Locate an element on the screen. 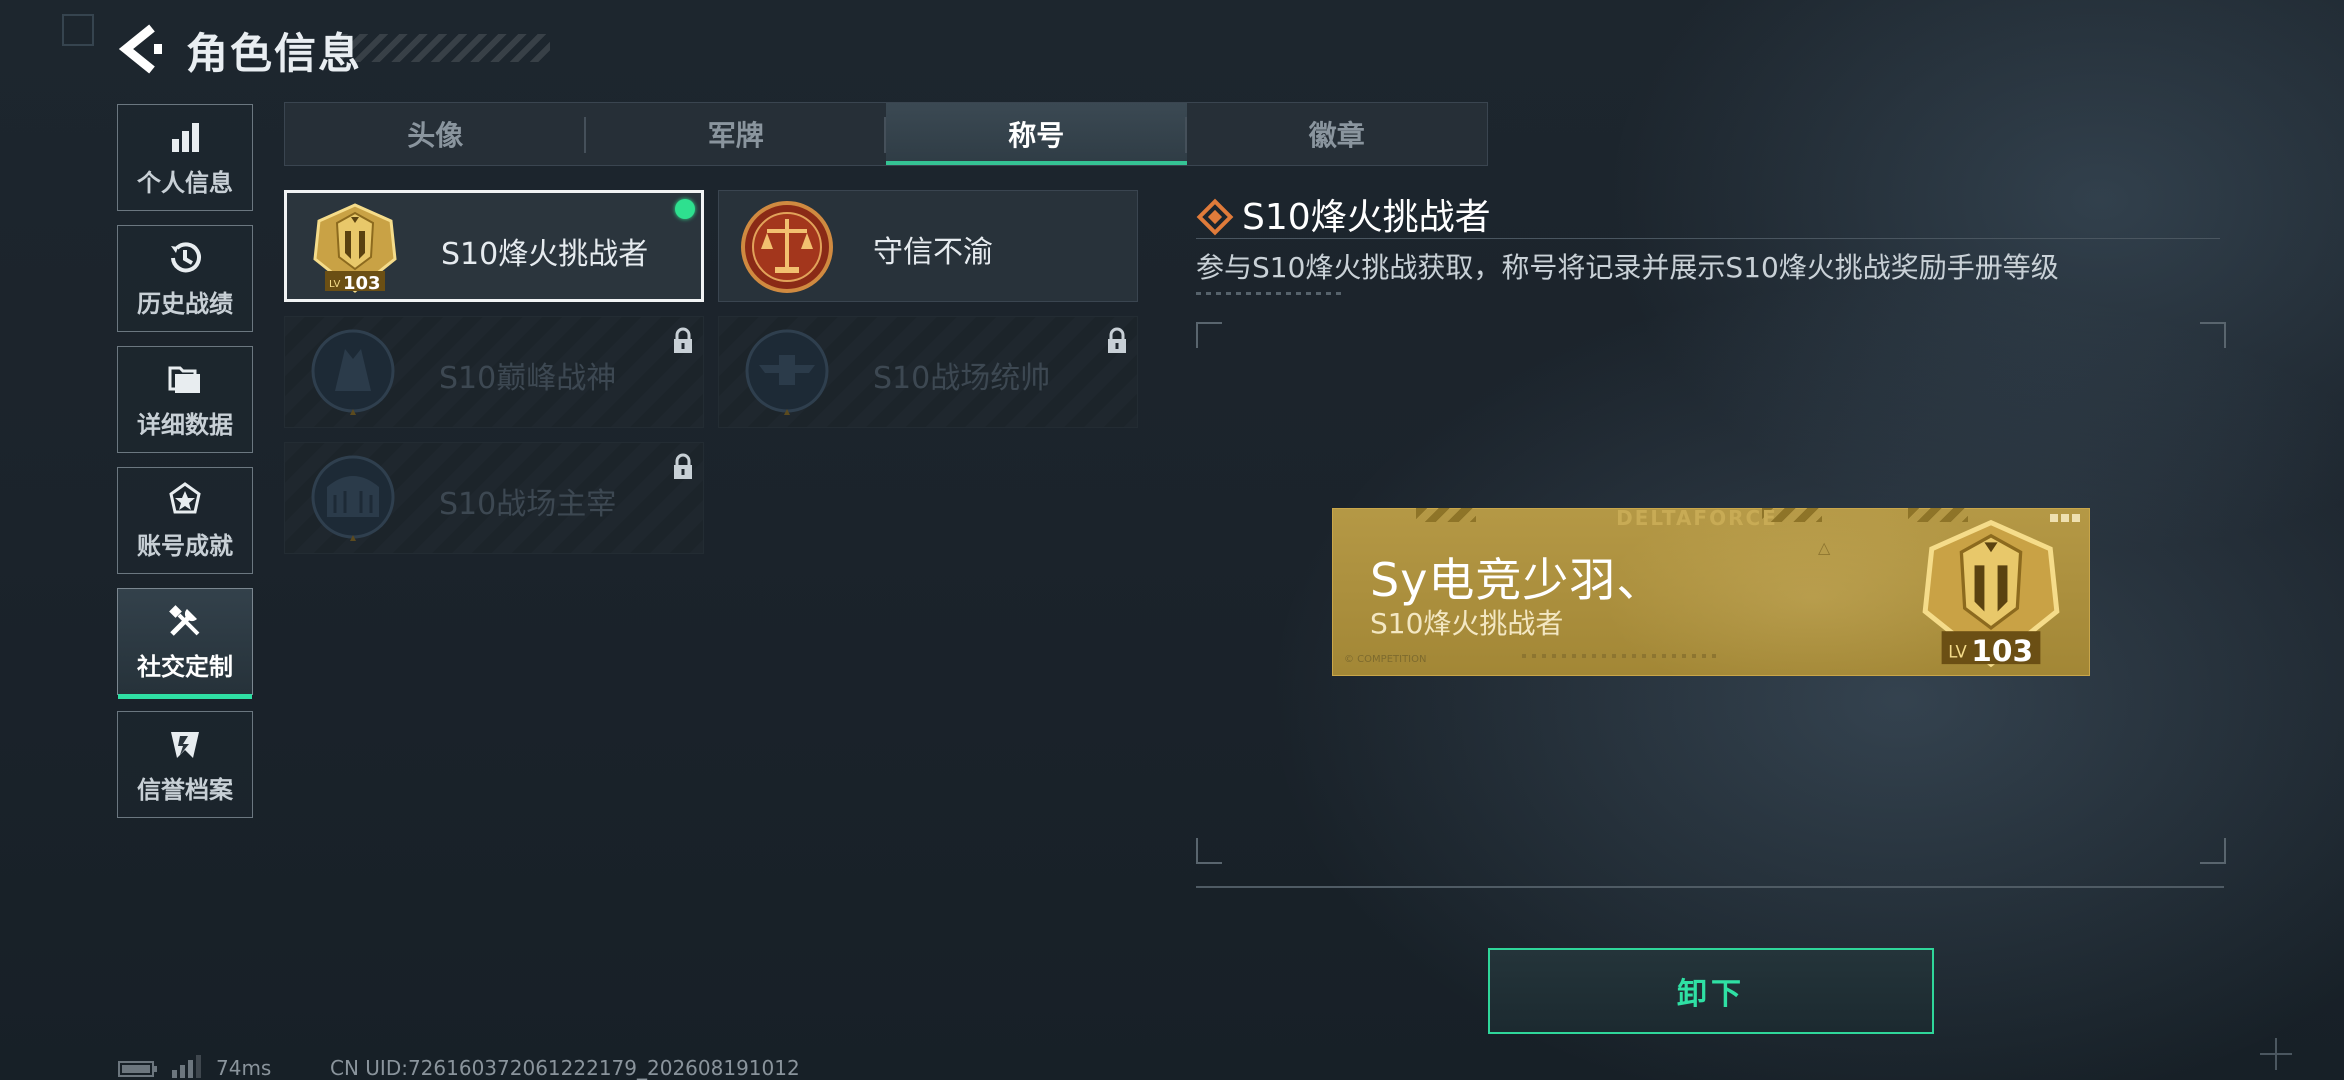 This screenshot has width=2344, height=1080. plate-small-text: © COMPETITION is located at coordinates (1385, 659).